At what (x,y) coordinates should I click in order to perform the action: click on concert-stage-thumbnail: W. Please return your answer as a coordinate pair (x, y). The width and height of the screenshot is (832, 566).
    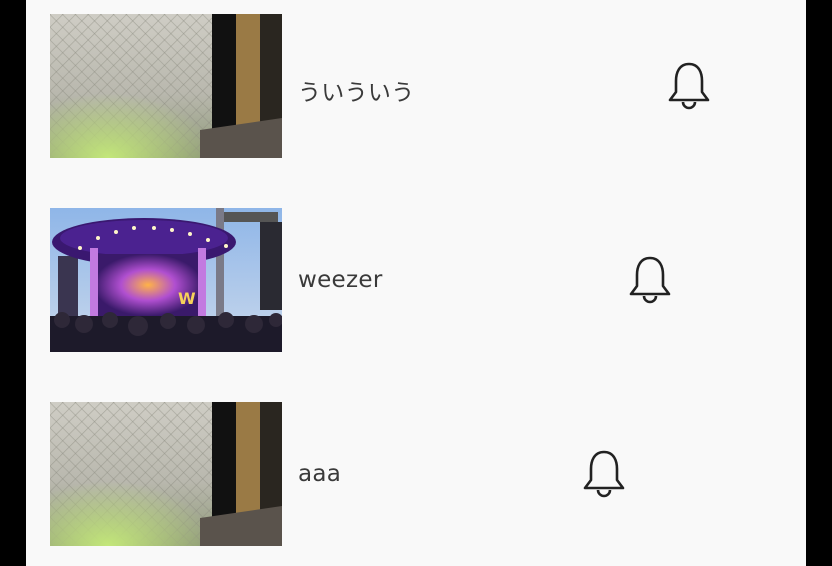
    Looking at the image, I should click on (166, 280).